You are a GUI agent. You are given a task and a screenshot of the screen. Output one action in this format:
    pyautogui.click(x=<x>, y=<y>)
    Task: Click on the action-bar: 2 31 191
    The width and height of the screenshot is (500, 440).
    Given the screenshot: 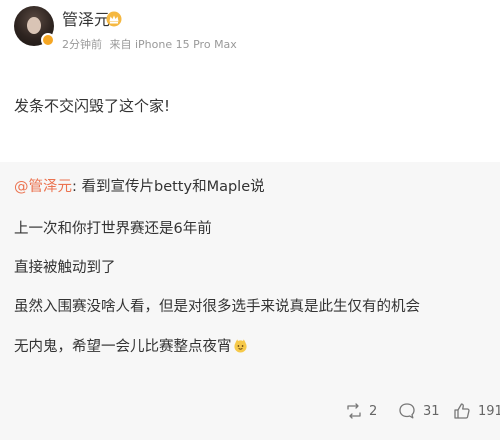 What is the action you would take?
    pyautogui.click(x=250, y=411)
    